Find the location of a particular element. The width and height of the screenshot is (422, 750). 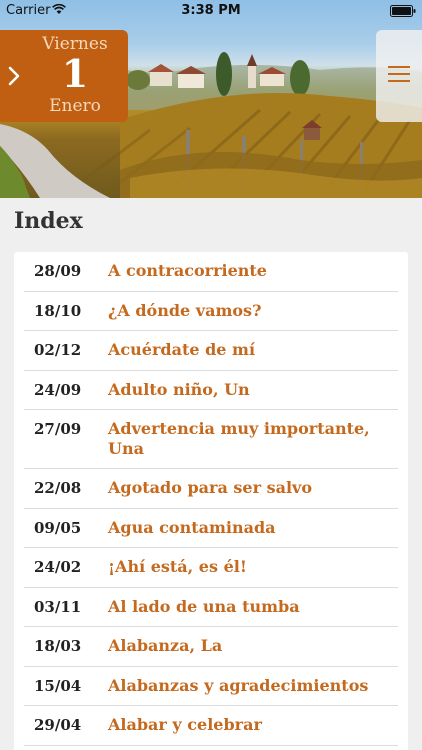

list-item: 22/08 Agotado para ser salvo is located at coordinates (211, 489).